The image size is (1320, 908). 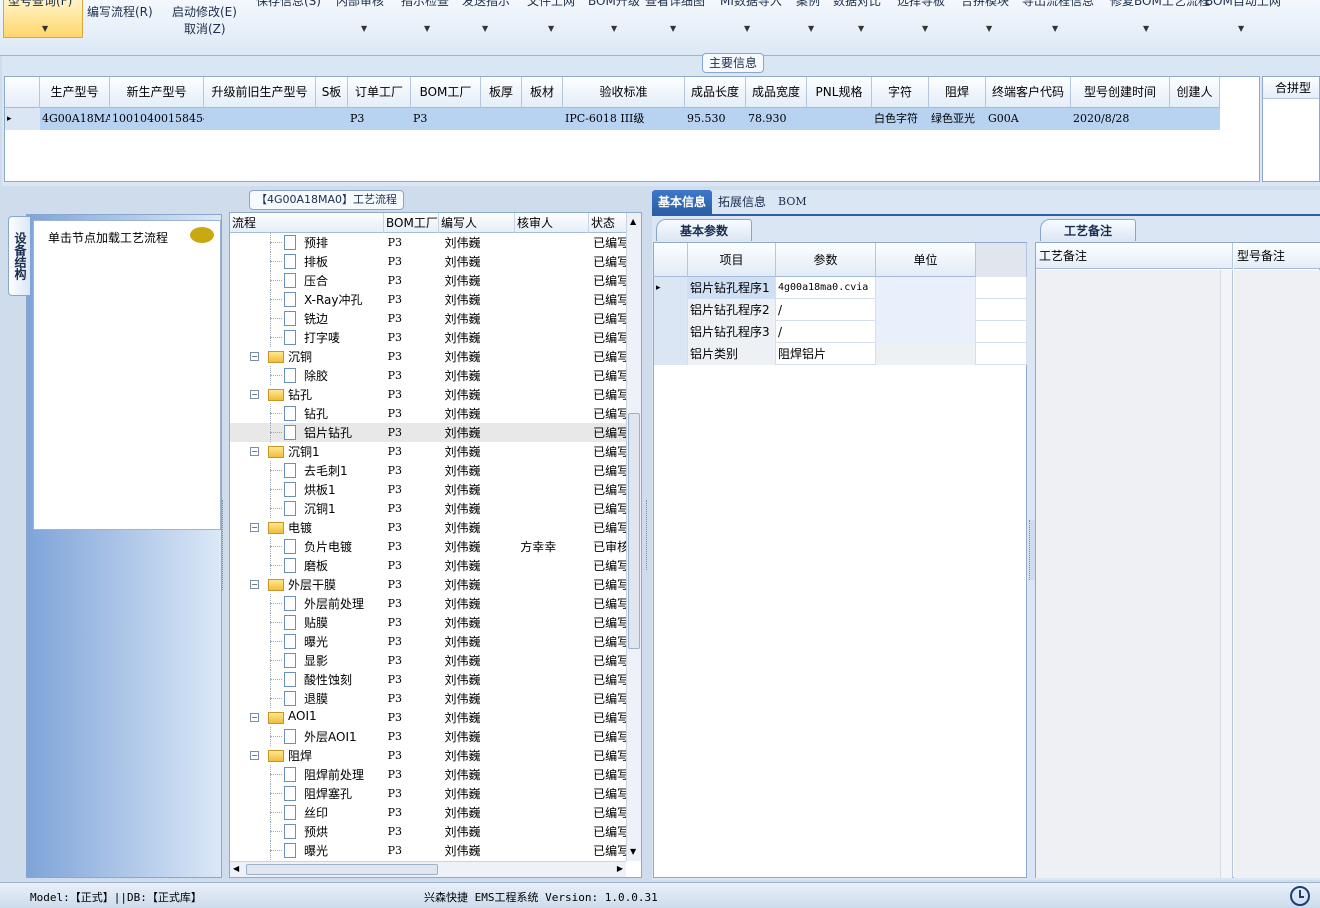 What do you see at coordinates (633, 537) in the screenshot?
I see `vertical-scrollbar: ▲ ▼` at bounding box center [633, 537].